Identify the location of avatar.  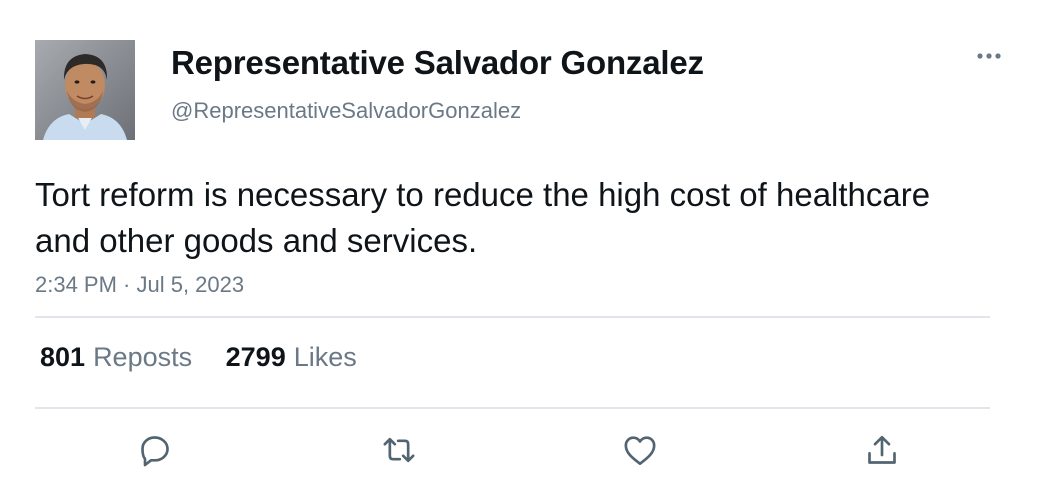
(85, 90).